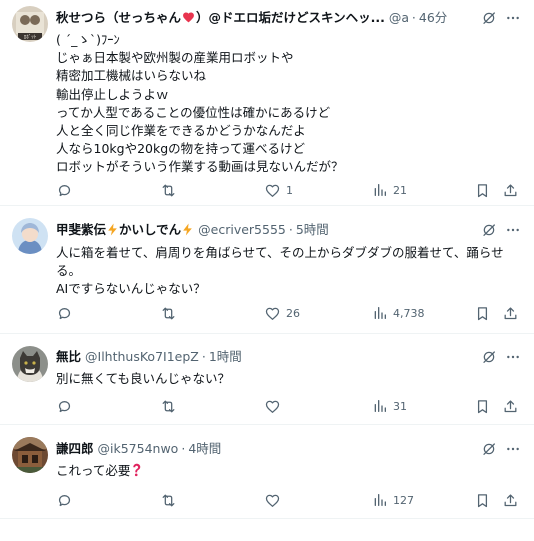 The height and width of the screenshot is (541, 534). What do you see at coordinates (288, 406) in the screenshot?
I see `tweet-actions: 31` at bounding box center [288, 406].